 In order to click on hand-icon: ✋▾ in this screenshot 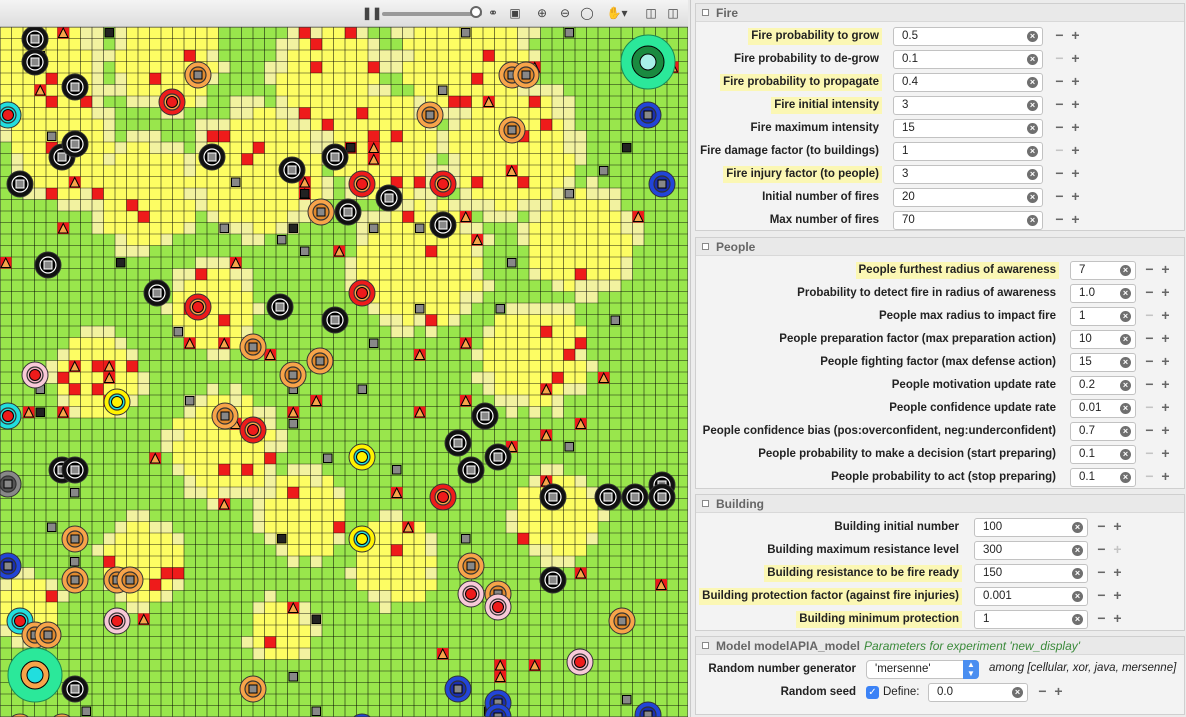, I will do `click(617, 13)`.